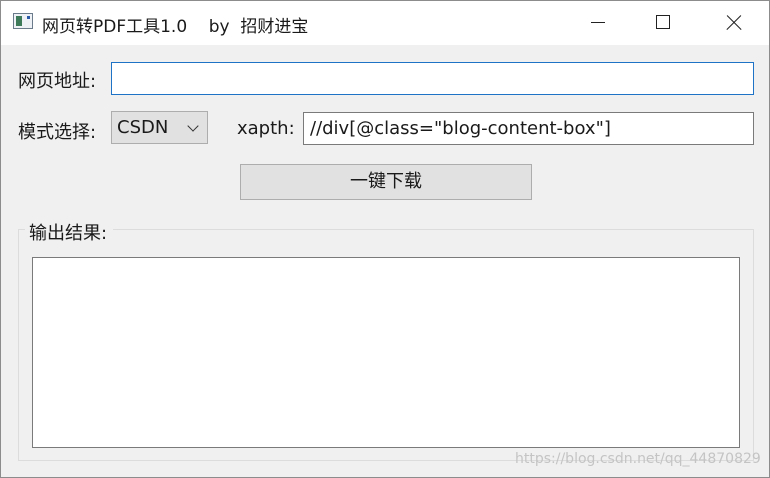 Image resolution: width=770 pixels, height=478 pixels. I want to click on download-button: 一键下载, so click(386, 182).